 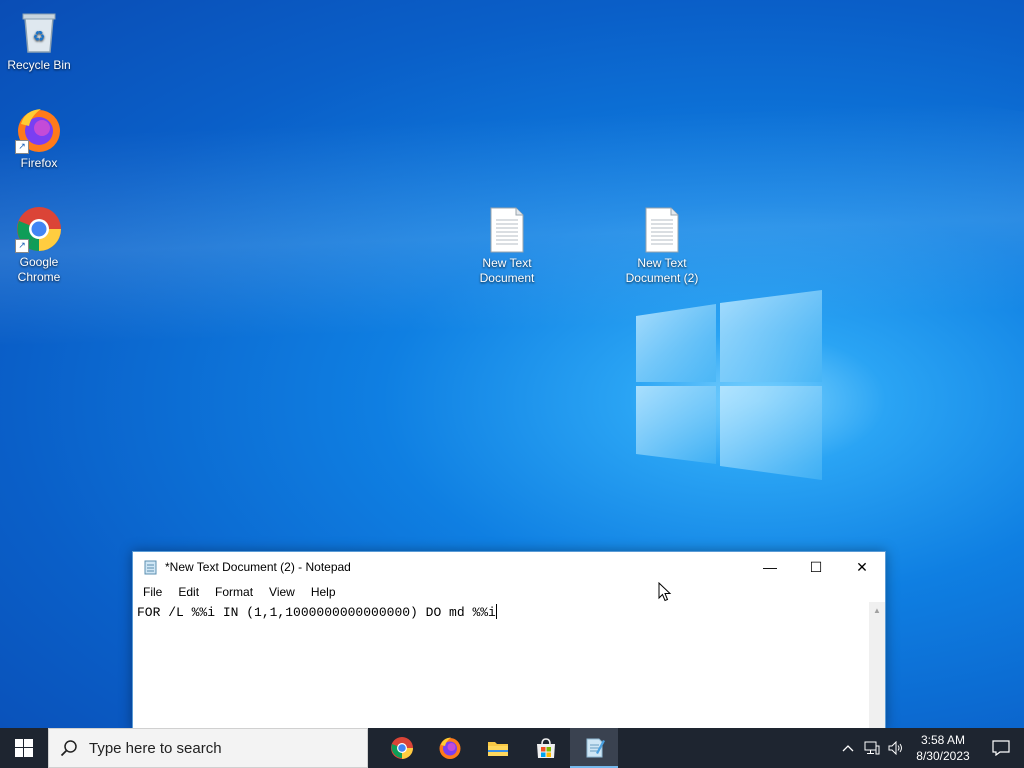 What do you see at coordinates (509, 592) in the screenshot?
I see `menu-bar: File Edit Format View Help` at bounding box center [509, 592].